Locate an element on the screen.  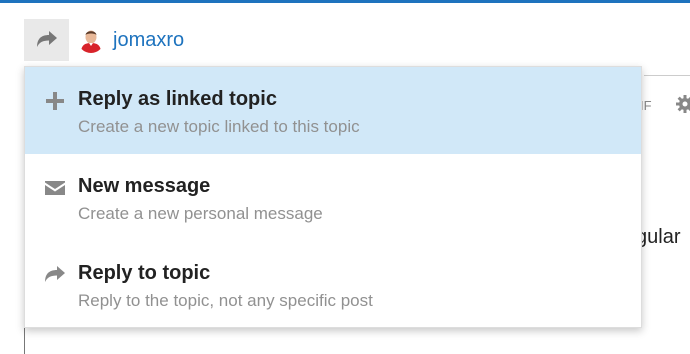
menu-item-description: Create a new topic linked to this topic is located at coordinates (219, 126).